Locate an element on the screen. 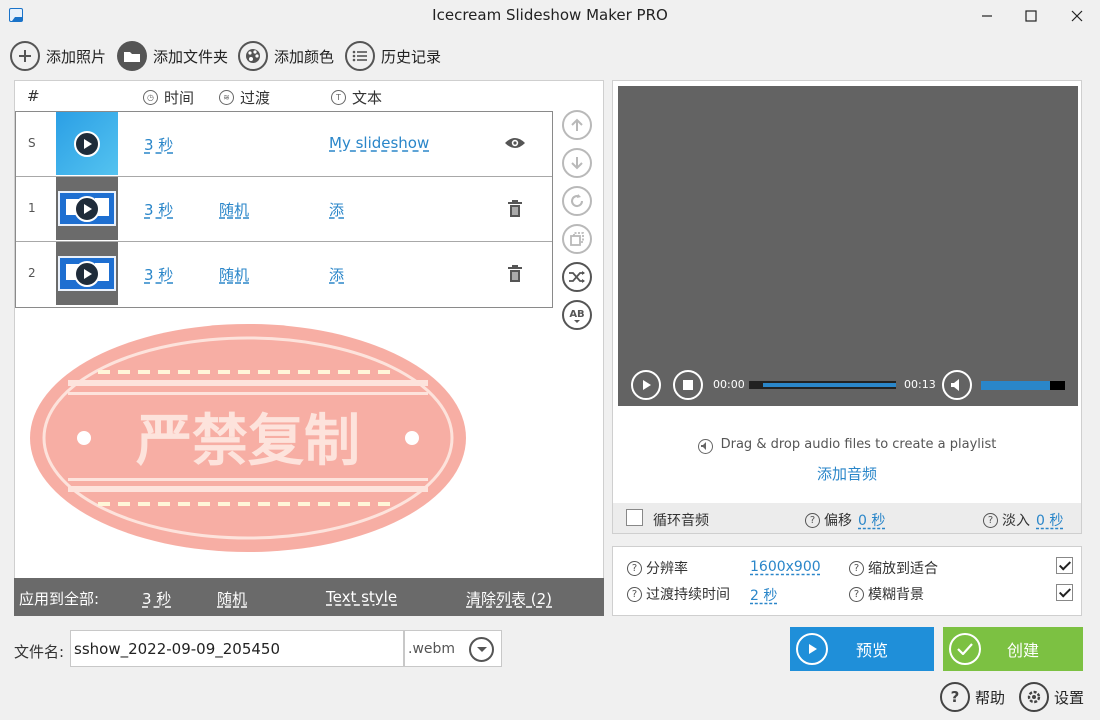 The height and width of the screenshot is (720, 1100). table-row: S 3 秒 My slideshow is located at coordinates (284, 144).